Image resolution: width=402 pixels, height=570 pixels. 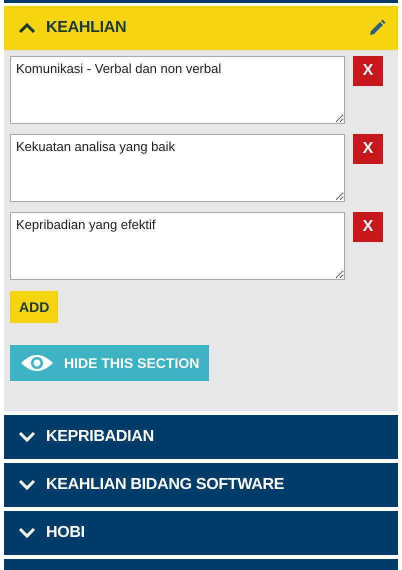 What do you see at coordinates (201, 485) in the screenshot?
I see `section-header: KEAHLIAN BIDANG SOFTWARE` at bounding box center [201, 485].